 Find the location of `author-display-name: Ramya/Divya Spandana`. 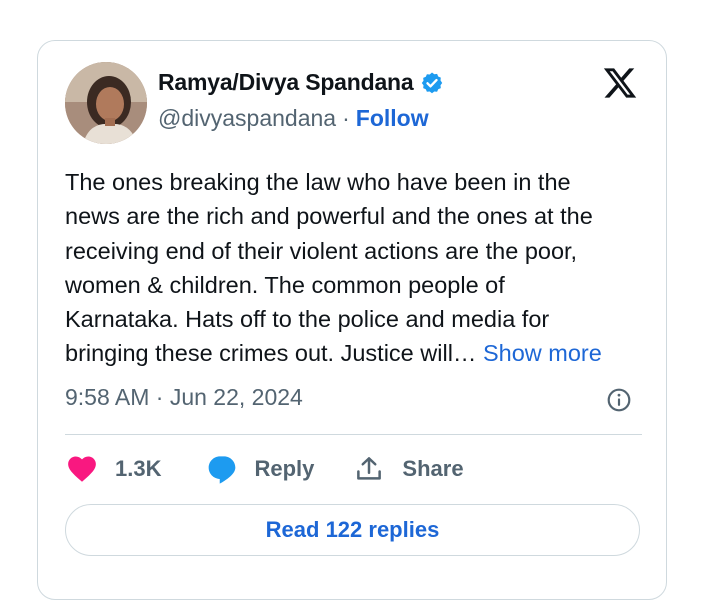

author-display-name: Ramya/Divya Spandana is located at coordinates (286, 82).